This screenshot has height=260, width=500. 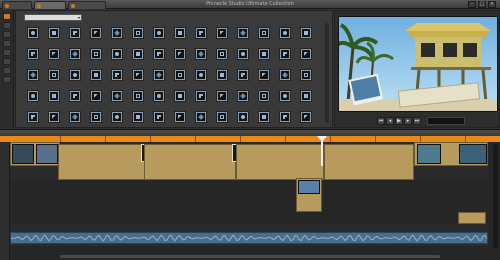 What do you see at coordinates (399, 121) in the screenshot?
I see `play-icon: ▶` at bounding box center [399, 121].